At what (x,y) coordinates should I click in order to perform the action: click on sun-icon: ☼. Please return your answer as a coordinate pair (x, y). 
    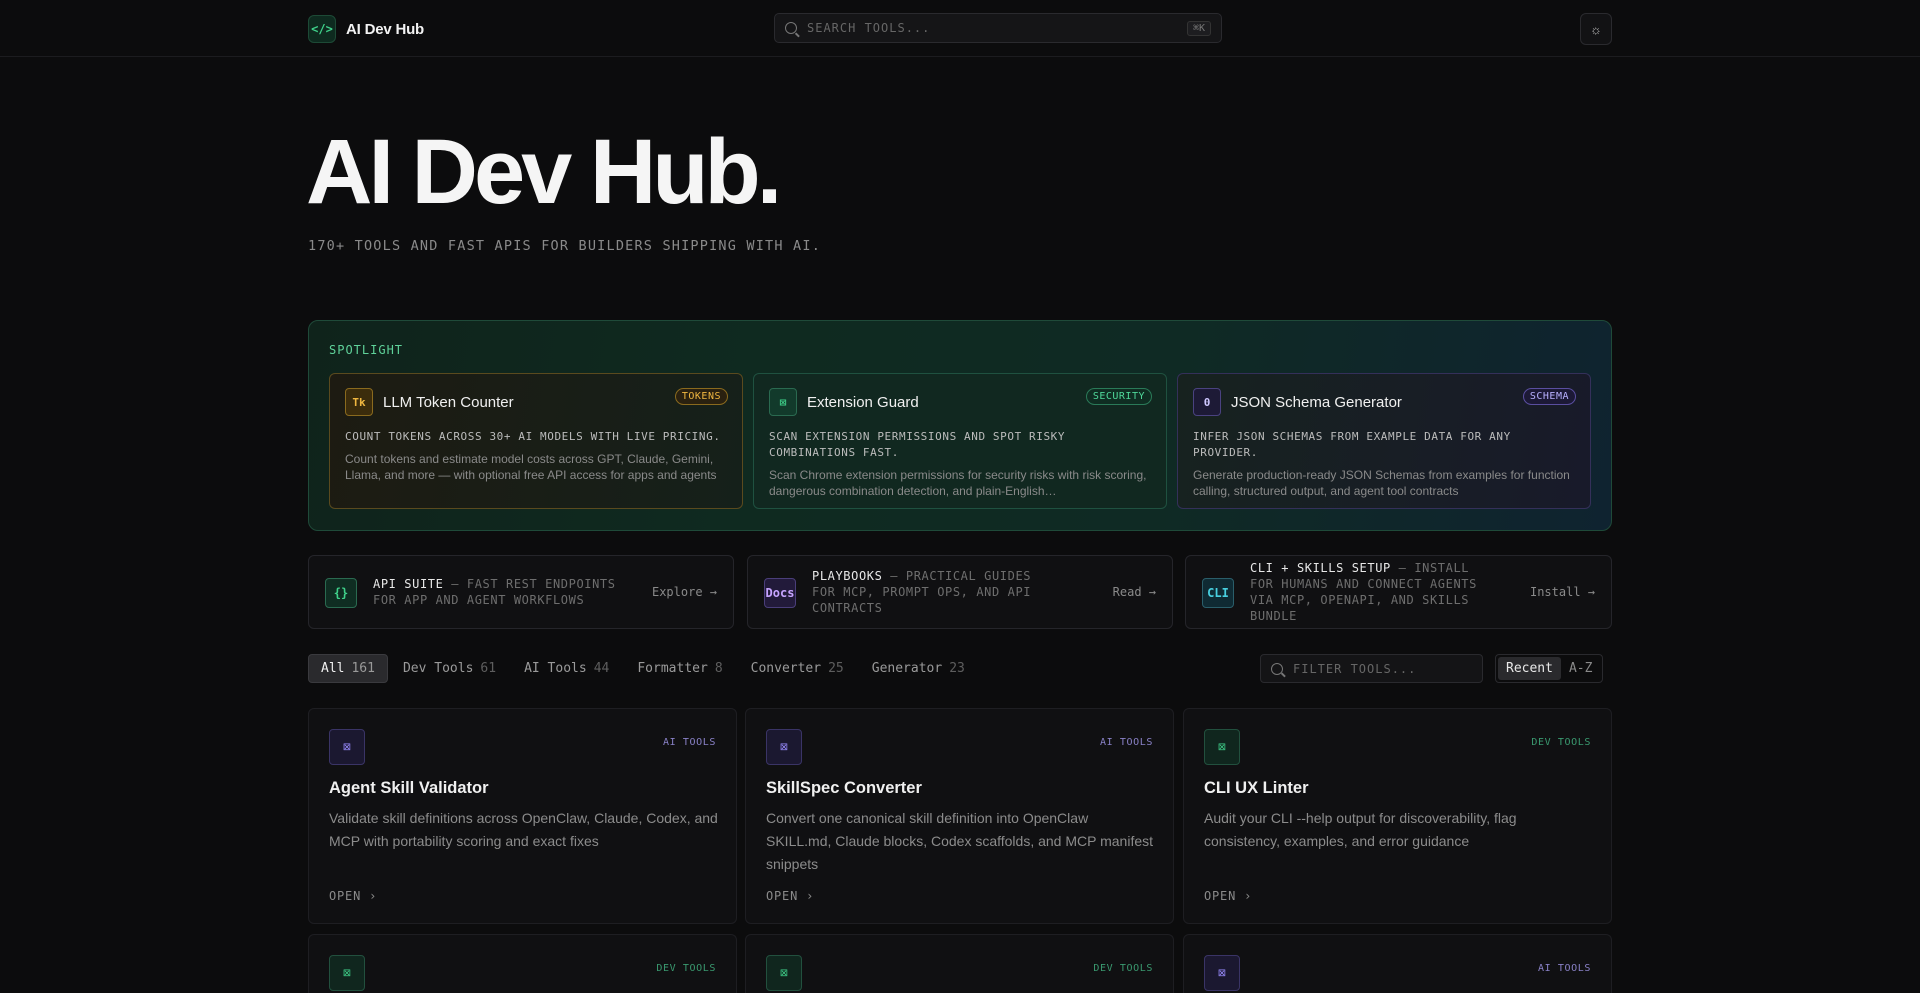
    Looking at the image, I should click on (1596, 29).